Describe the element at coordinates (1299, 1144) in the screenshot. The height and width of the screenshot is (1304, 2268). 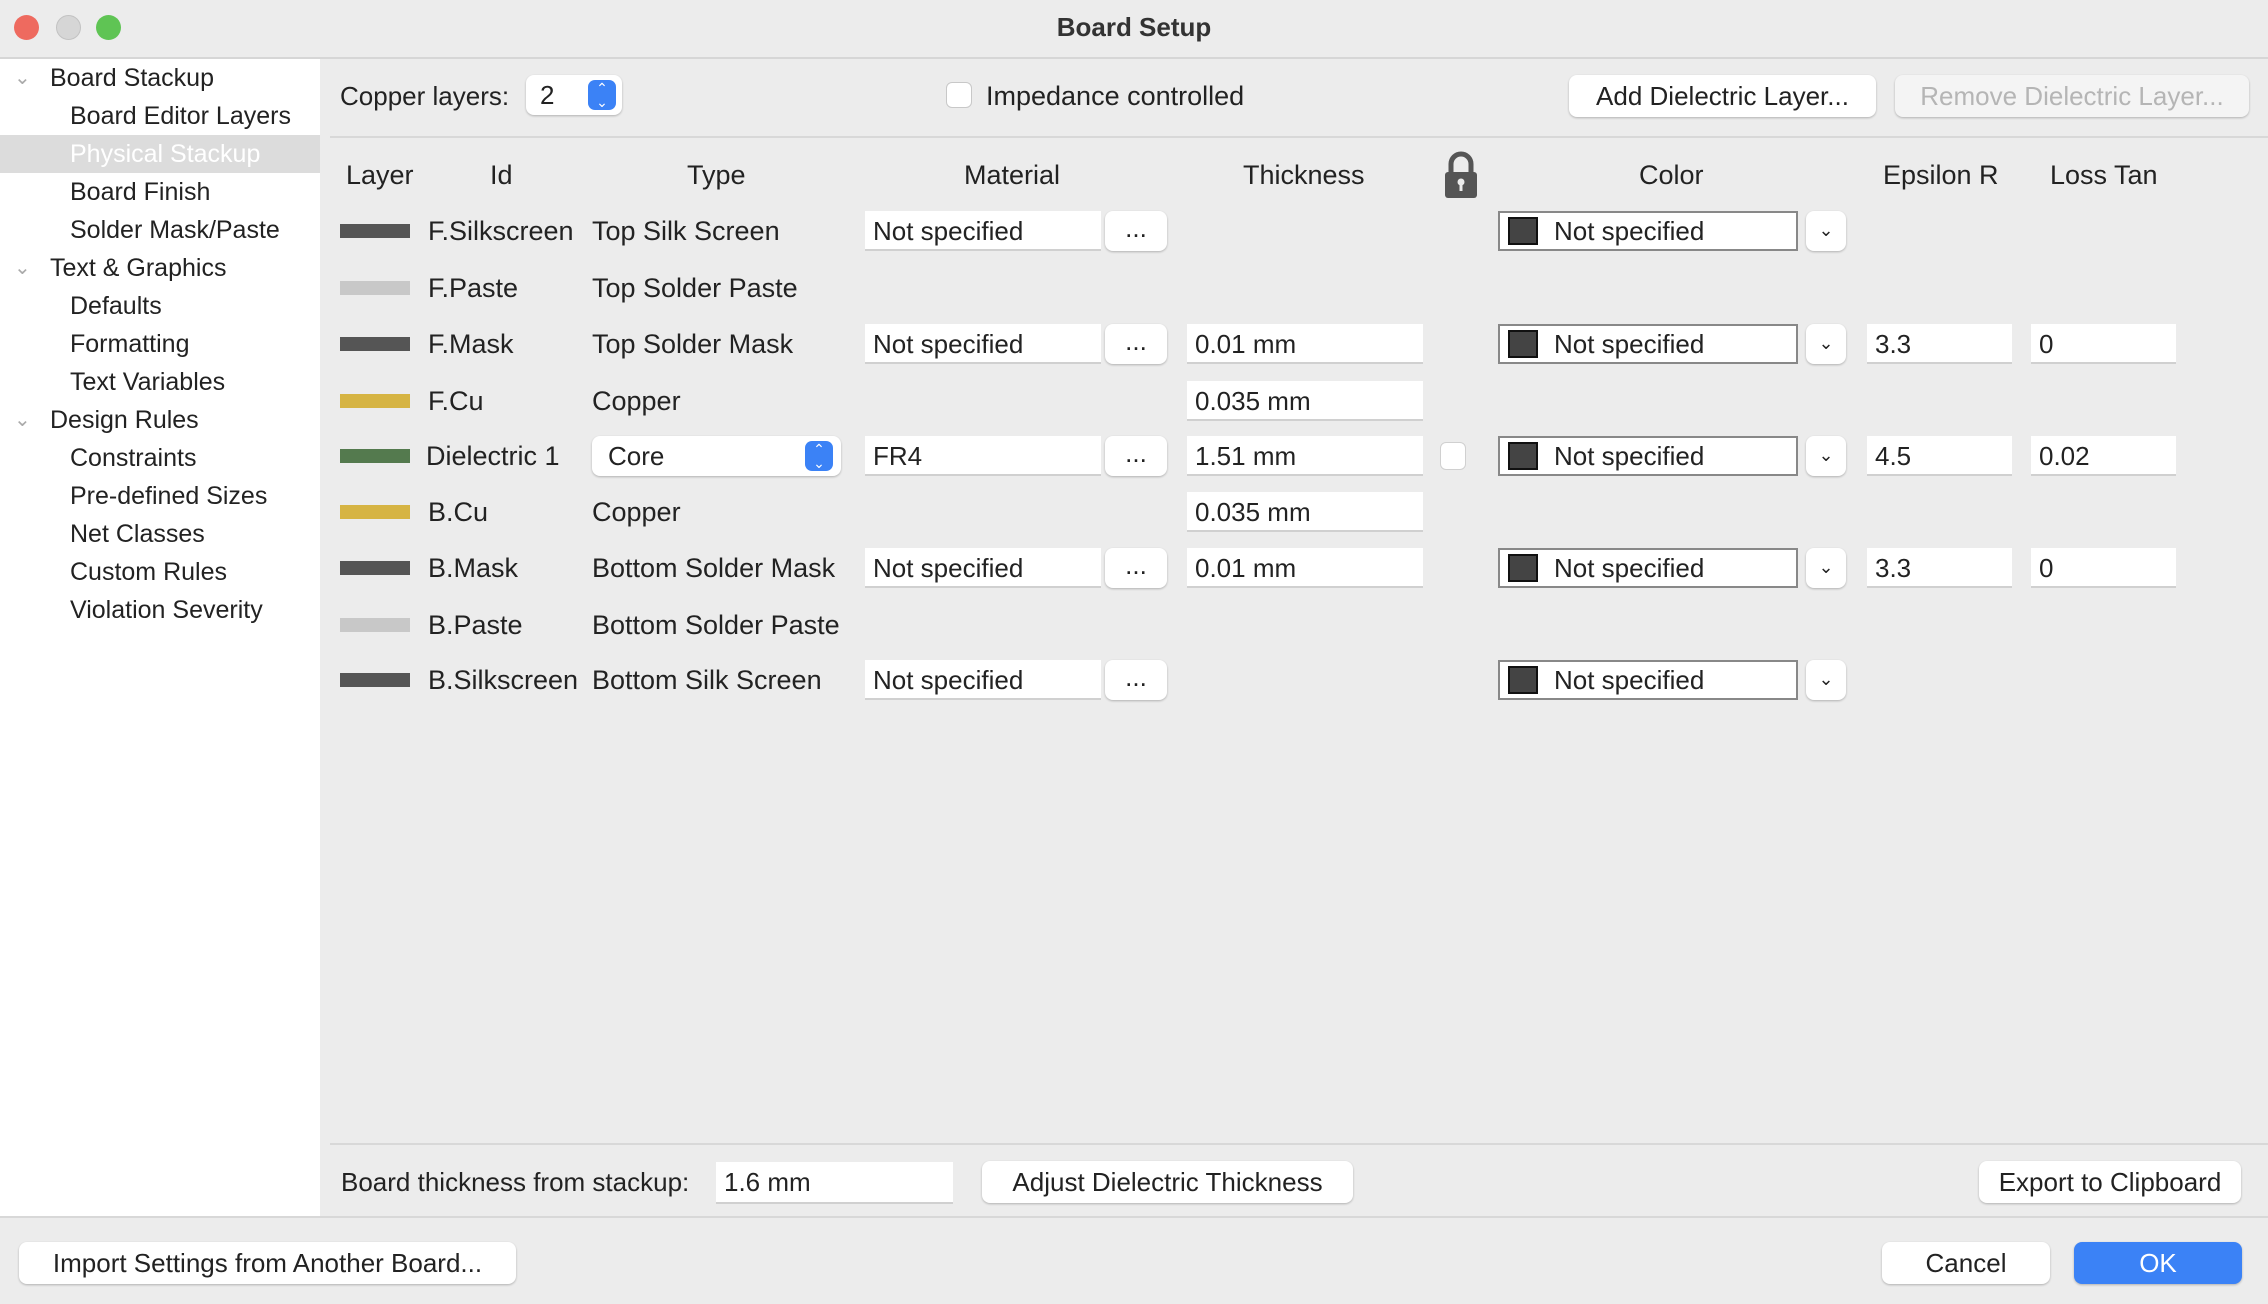
I see `bottom-divider` at that location.